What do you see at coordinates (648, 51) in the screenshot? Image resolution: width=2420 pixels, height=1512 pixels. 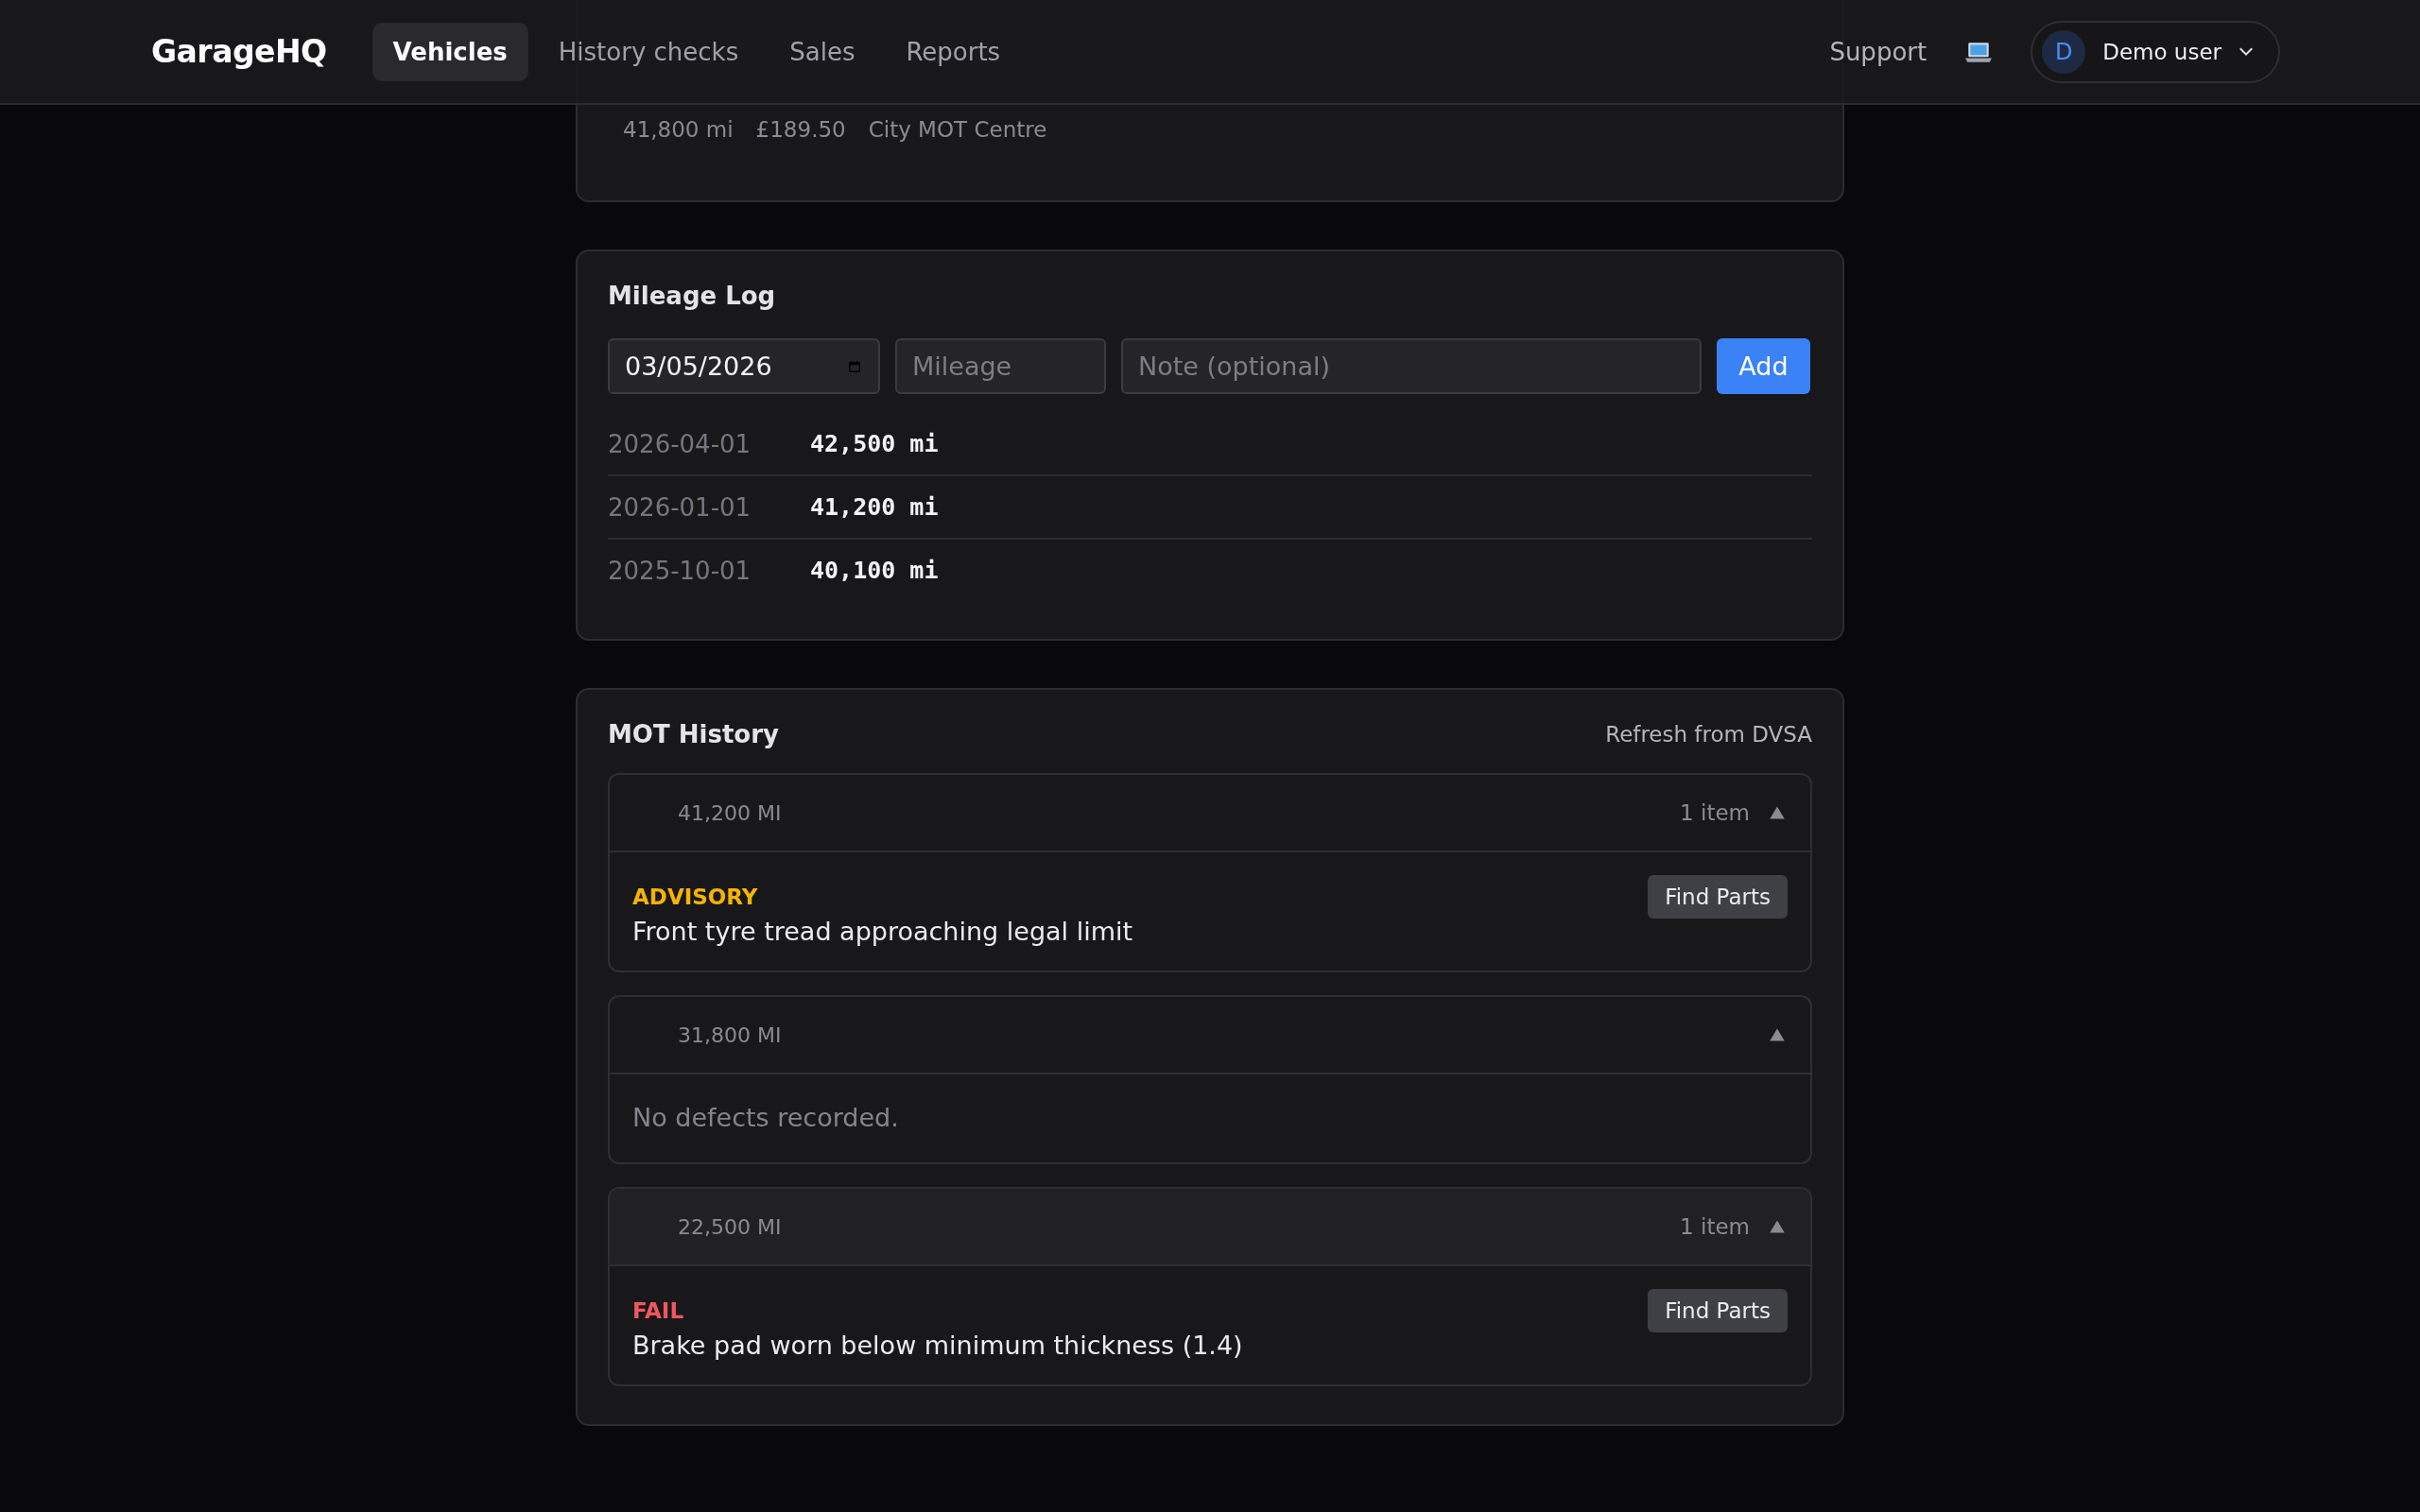 I see `nav-tab: History checks` at bounding box center [648, 51].